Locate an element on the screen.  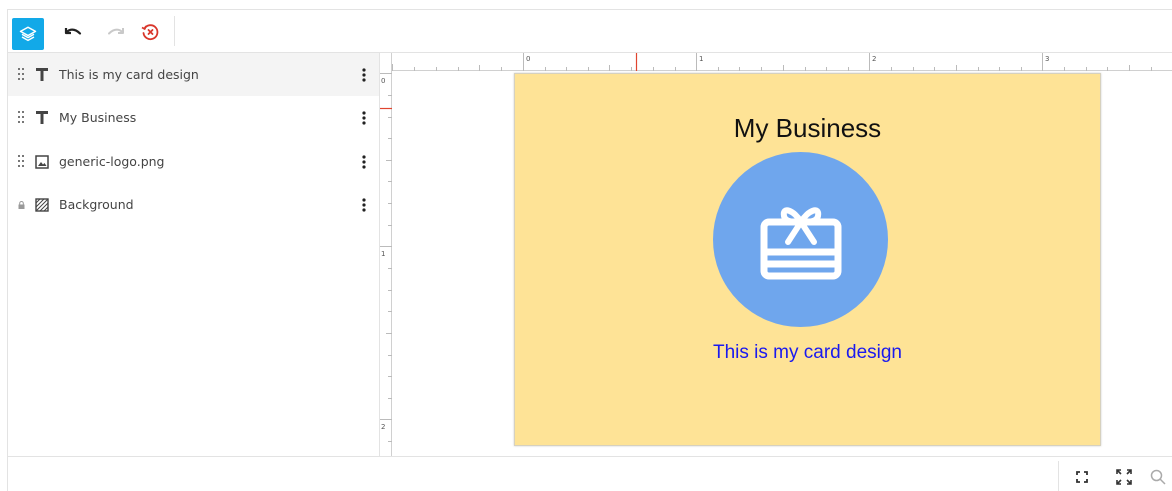
fit-screen-icon is located at coordinates (1082, 477).